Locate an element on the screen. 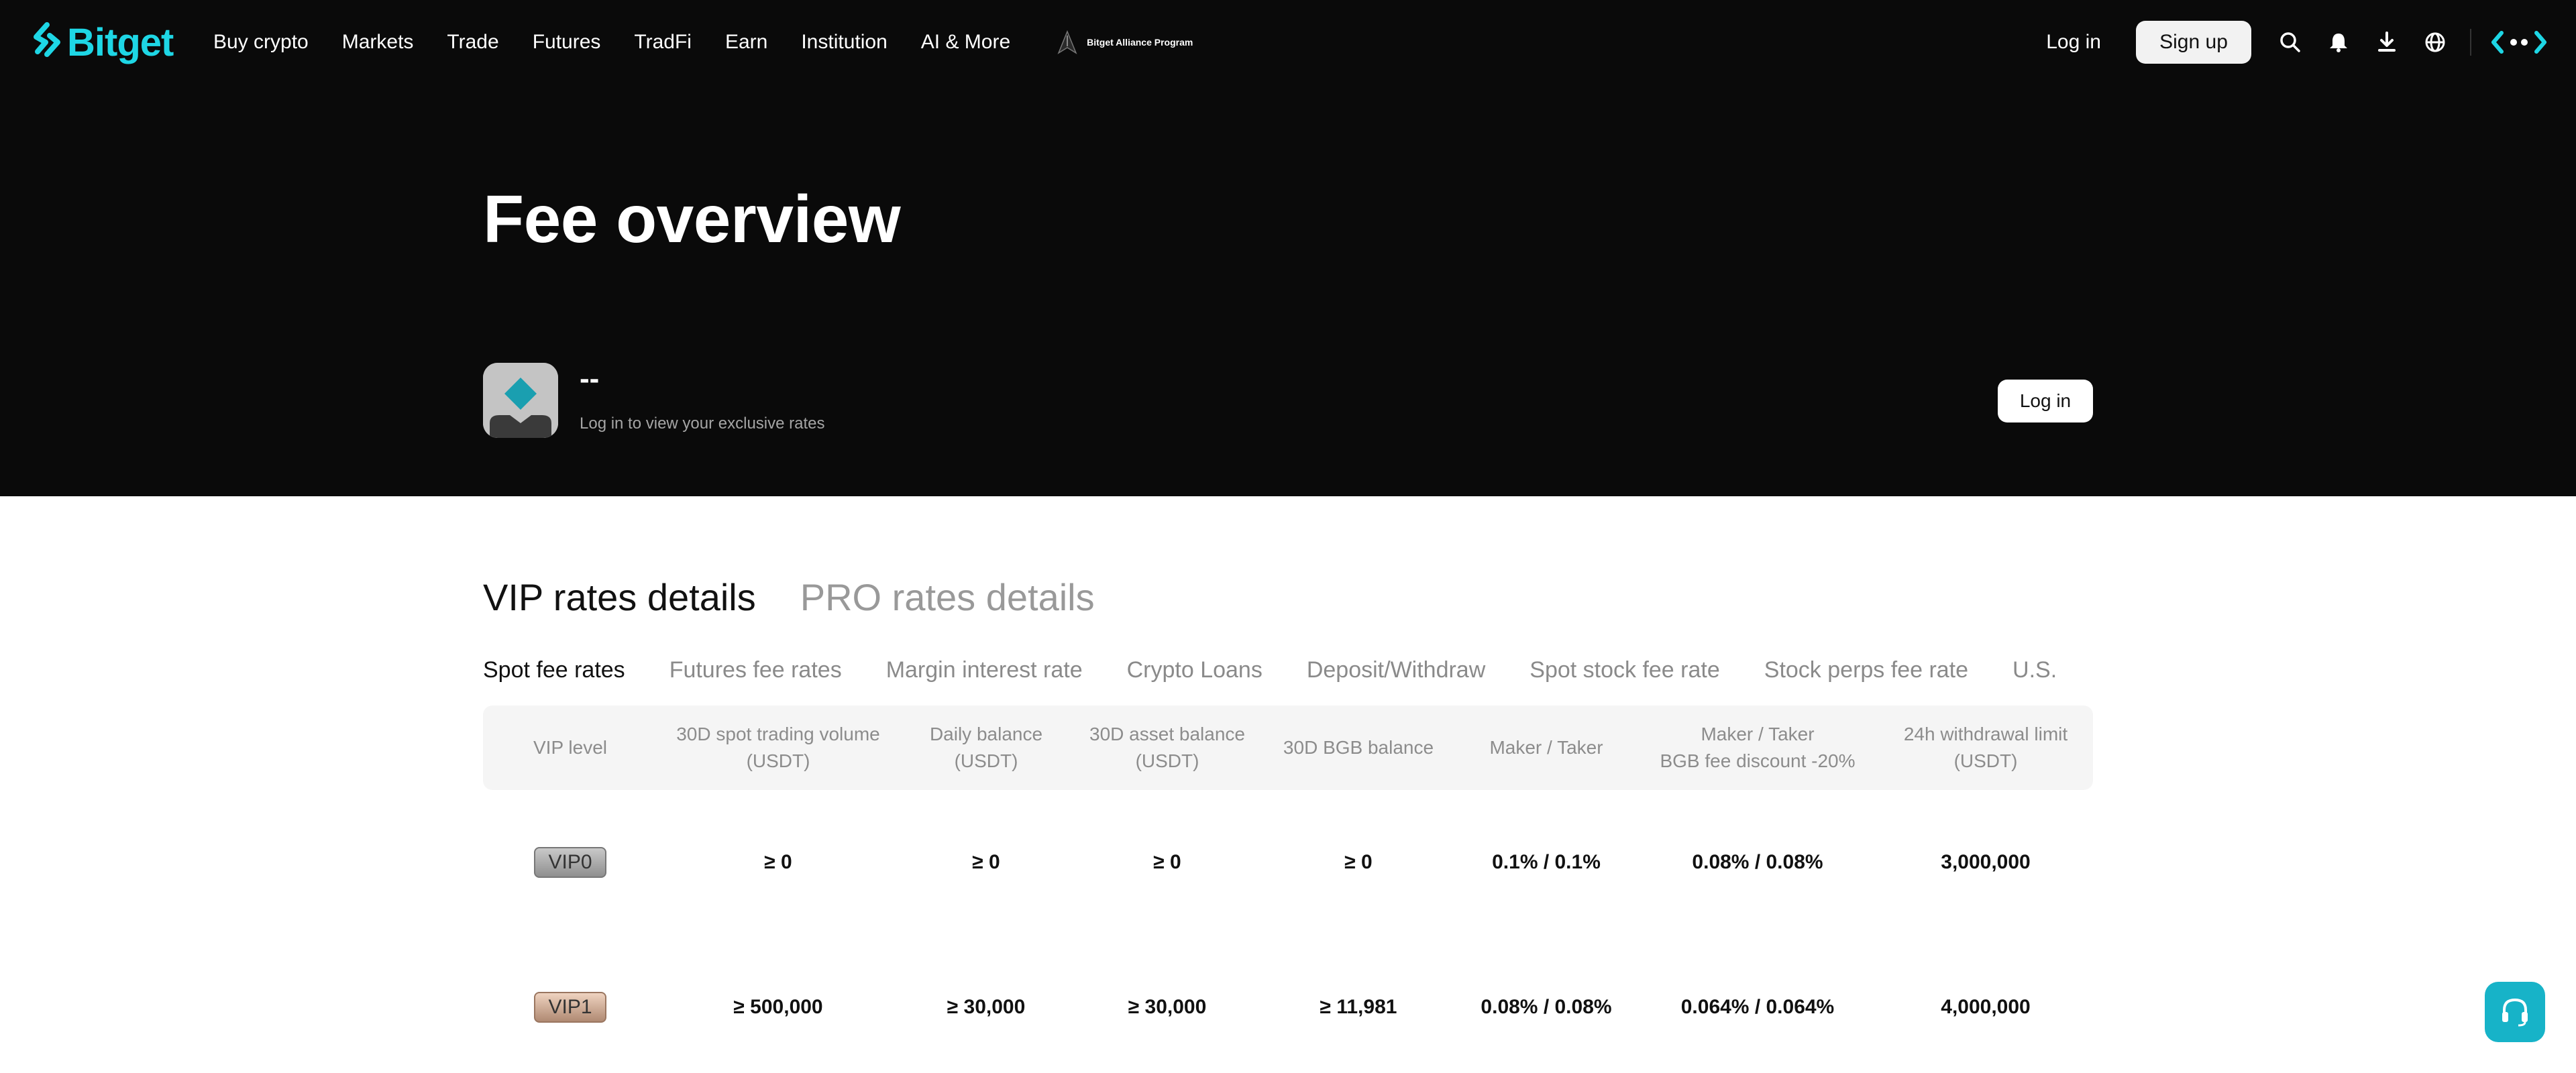  tab-stock-perps-fee-rate: Stock perps fee rate is located at coordinates (1866, 670).